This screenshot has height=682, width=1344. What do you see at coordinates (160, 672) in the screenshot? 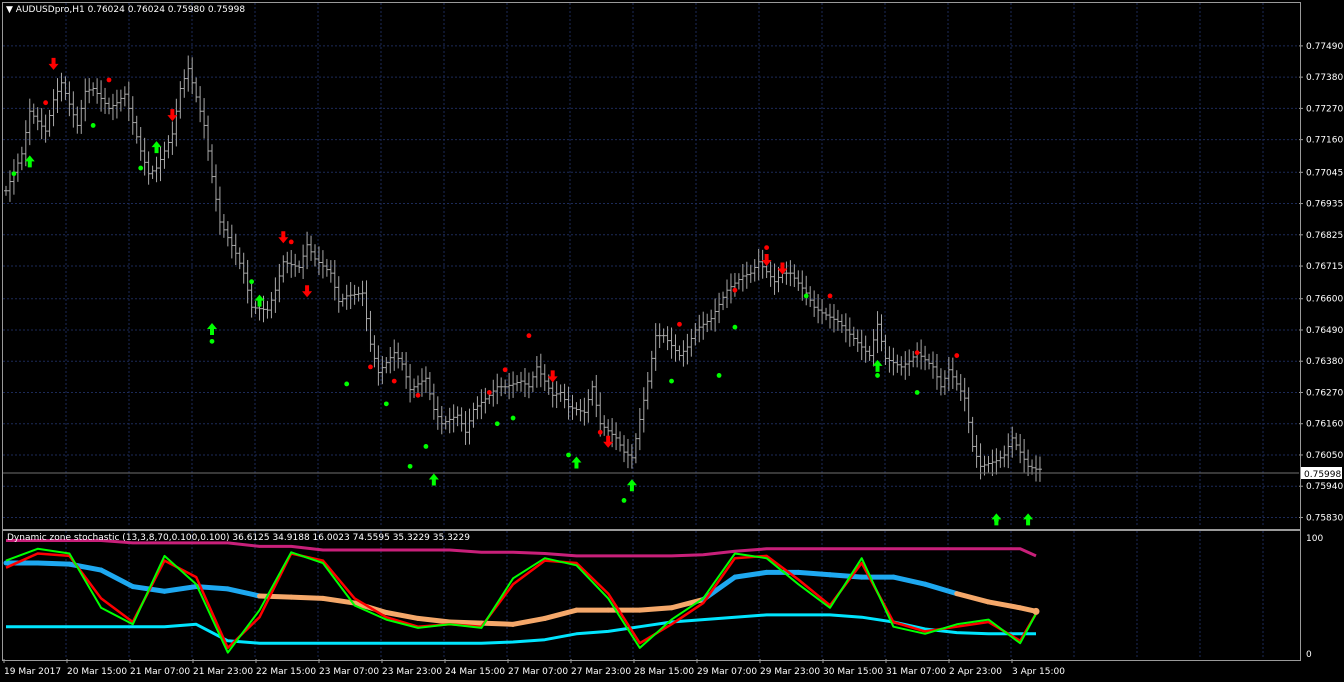
I see `time-tick-label: 21 Mar 07:00` at bounding box center [160, 672].